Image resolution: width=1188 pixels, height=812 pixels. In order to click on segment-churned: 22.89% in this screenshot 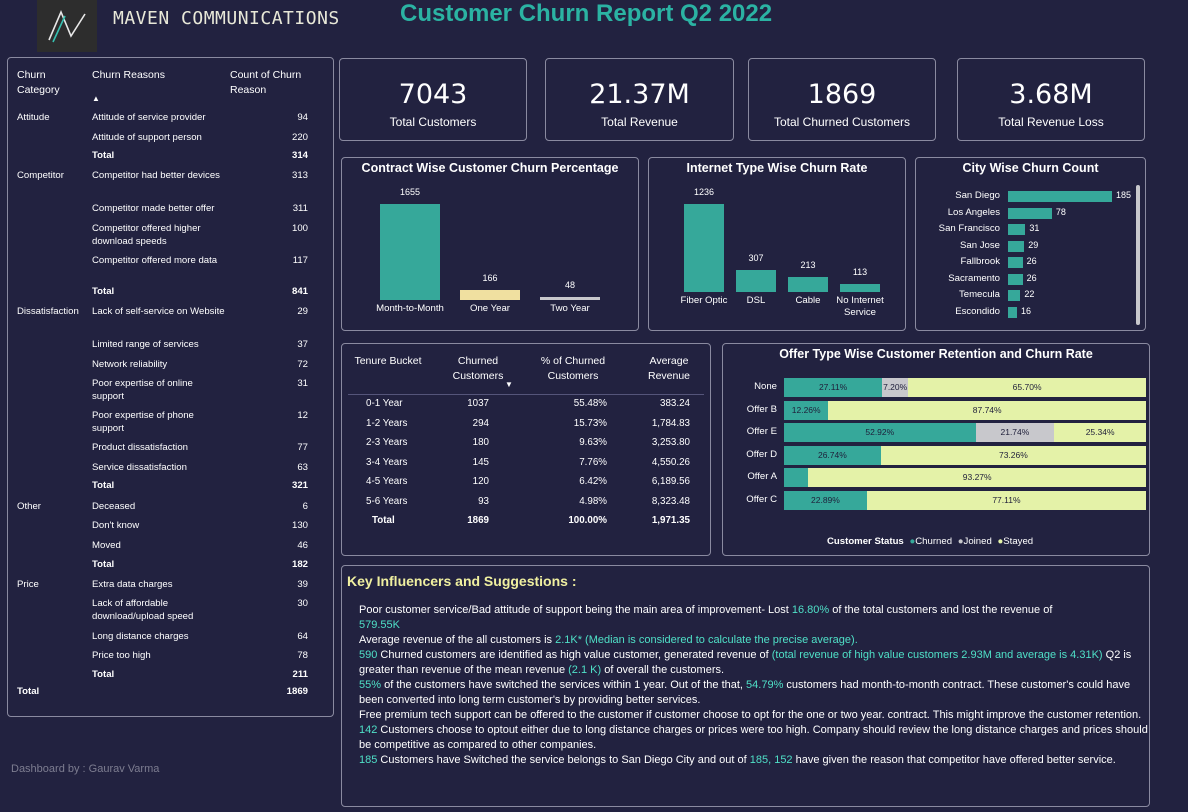, I will do `click(825, 500)`.